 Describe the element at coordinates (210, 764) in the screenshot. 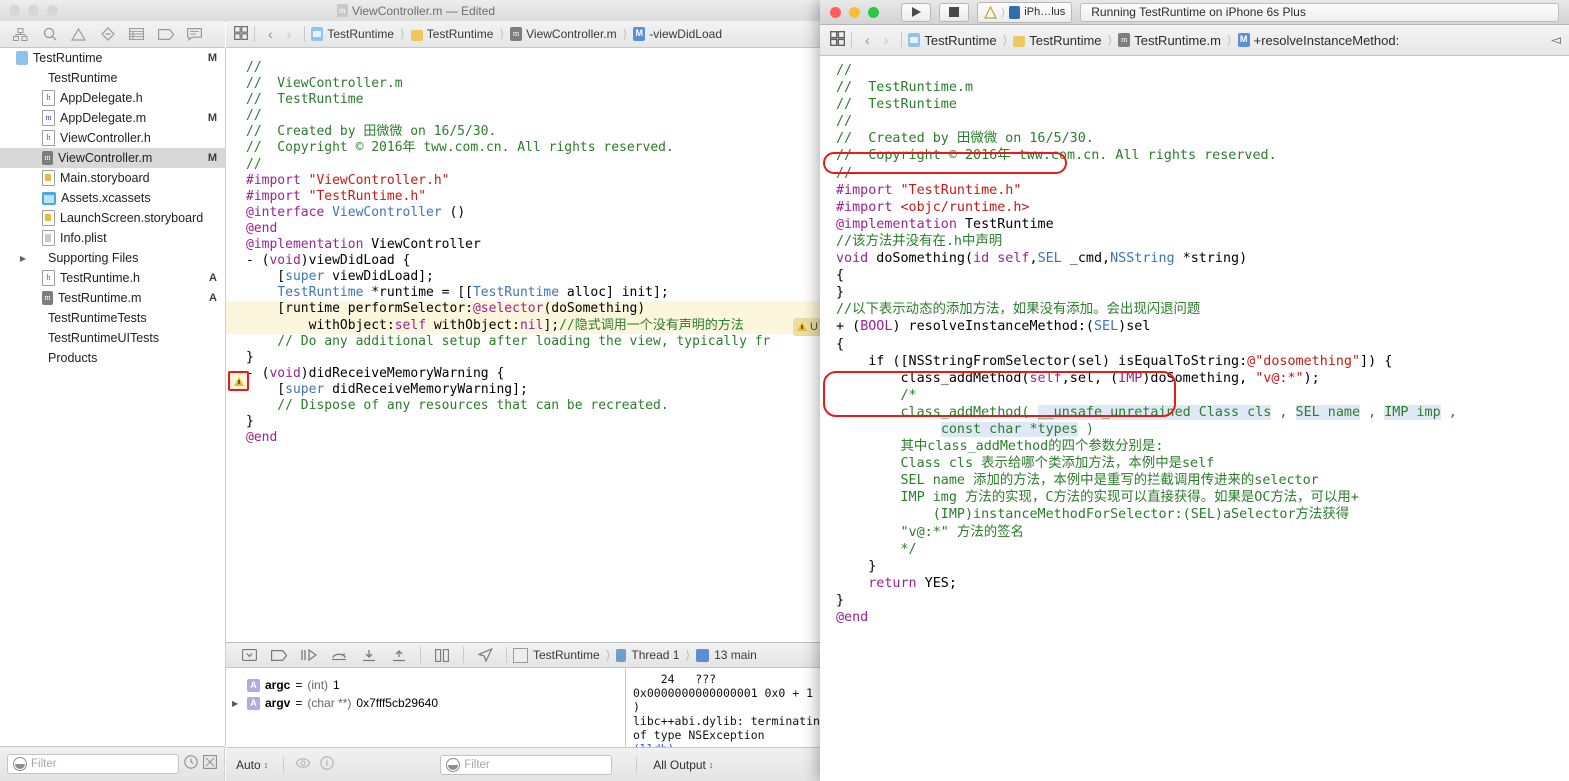

I see `source-control-filter-icon` at that location.